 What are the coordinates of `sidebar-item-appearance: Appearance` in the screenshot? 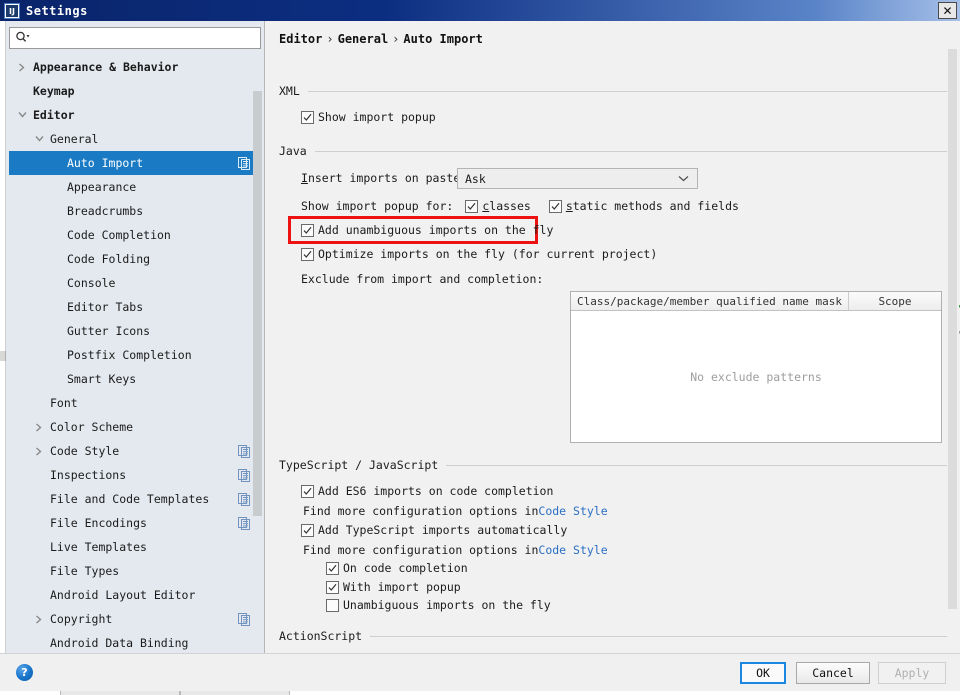 It's located at (135, 187).